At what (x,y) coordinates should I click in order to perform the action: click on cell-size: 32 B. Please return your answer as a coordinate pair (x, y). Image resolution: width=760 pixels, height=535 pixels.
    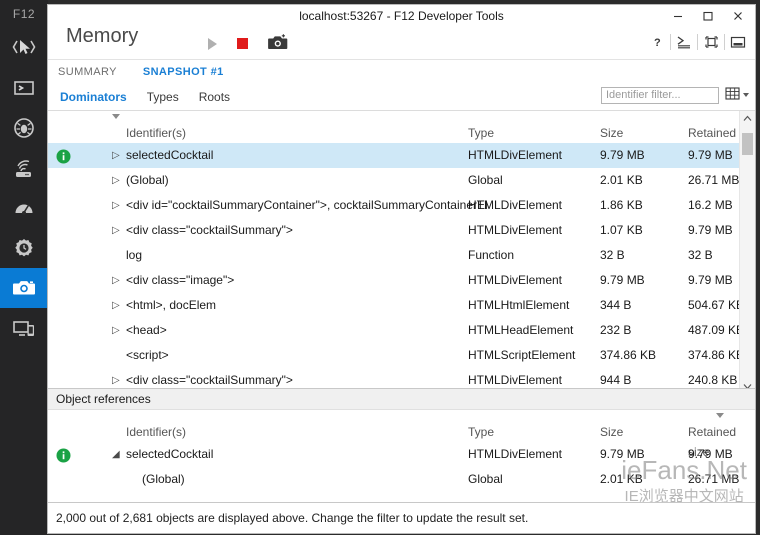
    Looking at the image, I should click on (612, 255).